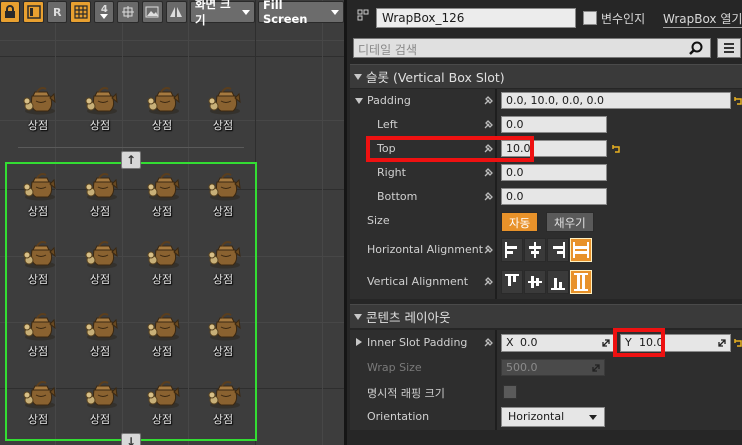 Image resolution: width=742 pixels, height=445 pixels. What do you see at coordinates (532, 48) in the screenshot?
I see `details-search-input: 디테일 검색` at bounding box center [532, 48].